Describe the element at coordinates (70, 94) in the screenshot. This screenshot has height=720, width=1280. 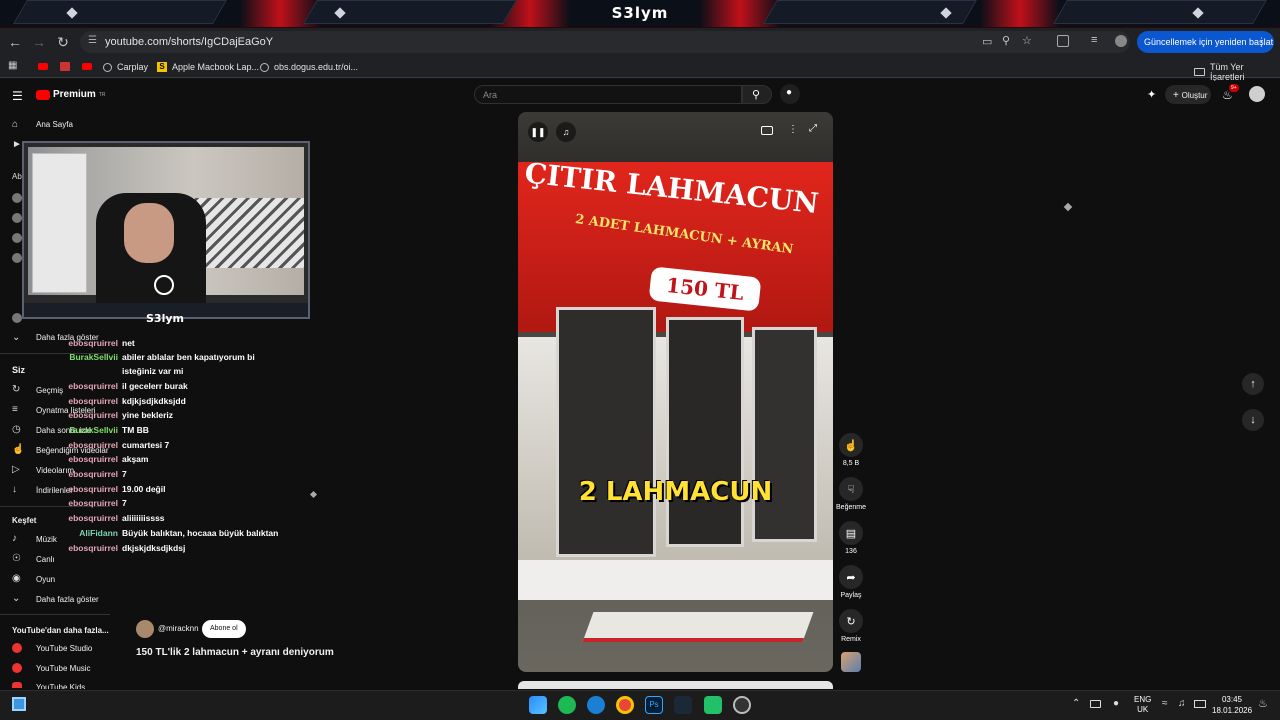
I see `youtube-logo: Premium TR` at that location.